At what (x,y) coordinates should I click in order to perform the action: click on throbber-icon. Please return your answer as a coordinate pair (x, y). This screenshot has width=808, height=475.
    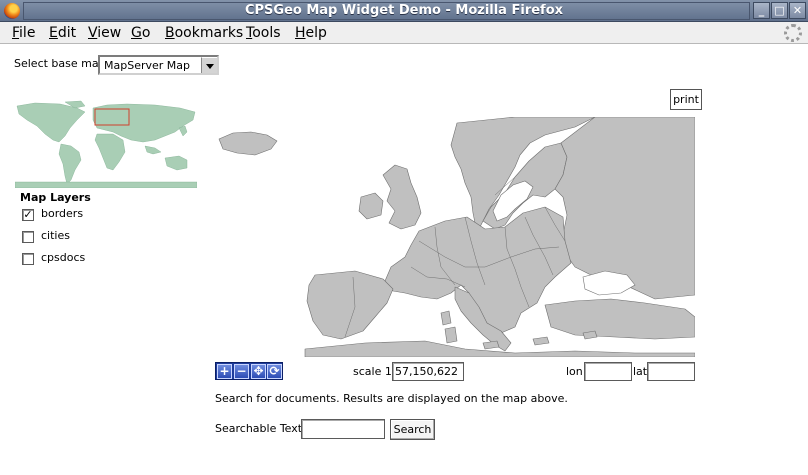
    Looking at the image, I should click on (793, 33).